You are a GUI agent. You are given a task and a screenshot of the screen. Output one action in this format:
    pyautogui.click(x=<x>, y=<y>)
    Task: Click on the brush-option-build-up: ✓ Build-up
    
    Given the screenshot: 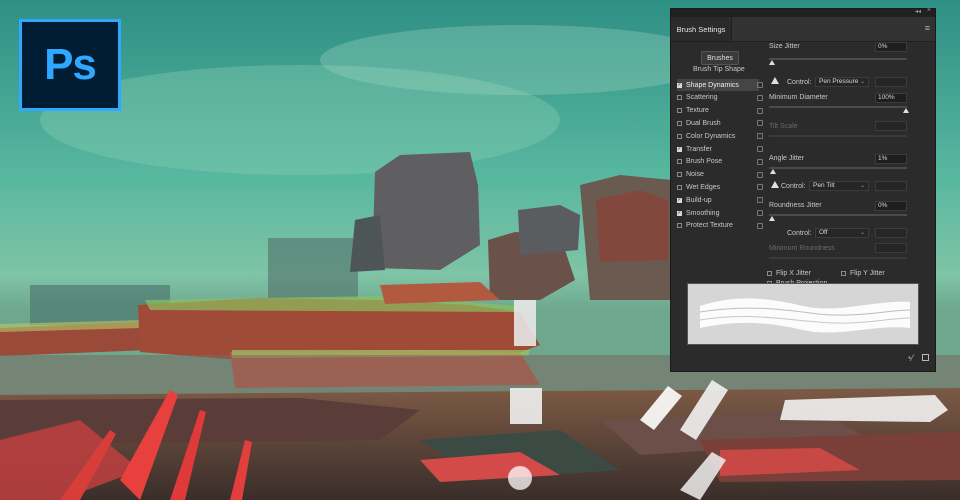 What is the action you would take?
    pyautogui.click(x=720, y=200)
    